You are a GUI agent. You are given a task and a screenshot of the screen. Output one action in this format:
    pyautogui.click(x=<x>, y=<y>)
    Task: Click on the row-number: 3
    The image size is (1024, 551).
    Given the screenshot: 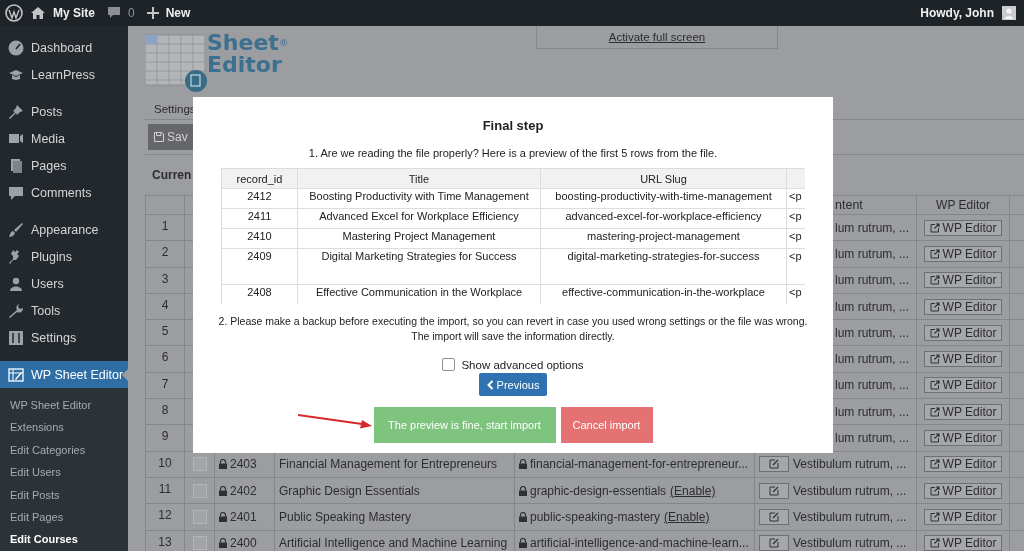 What is the action you would take?
    pyautogui.click(x=165, y=278)
    